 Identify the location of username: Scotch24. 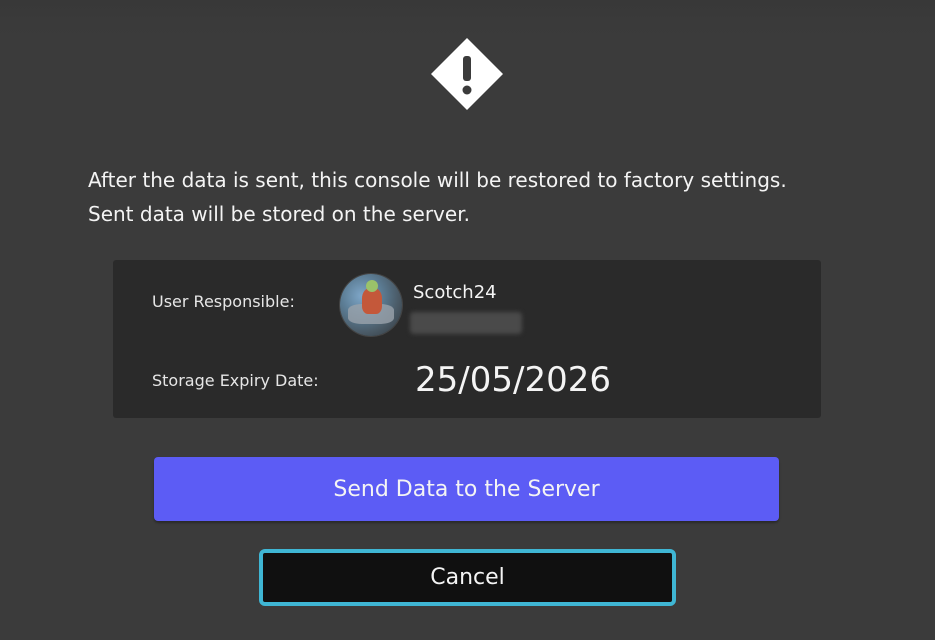
(455, 292).